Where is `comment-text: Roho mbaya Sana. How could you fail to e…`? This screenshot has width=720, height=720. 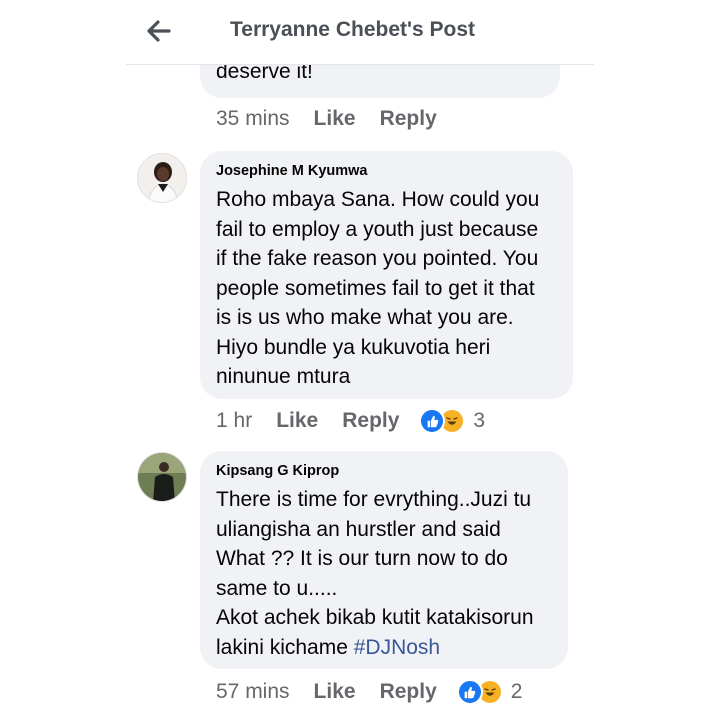
comment-text: Roho mbaya Sana. How could you fail to e… is located at coordinates (378, 288).